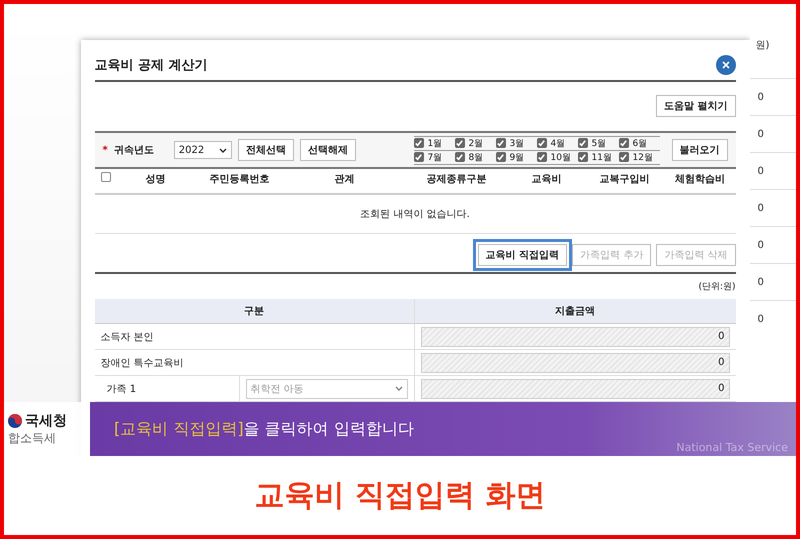 The height and width of the screenshot is (539, 800). Describe the element at coordinates (726, 65) in the screenshot. I see `close-icon` at that location.